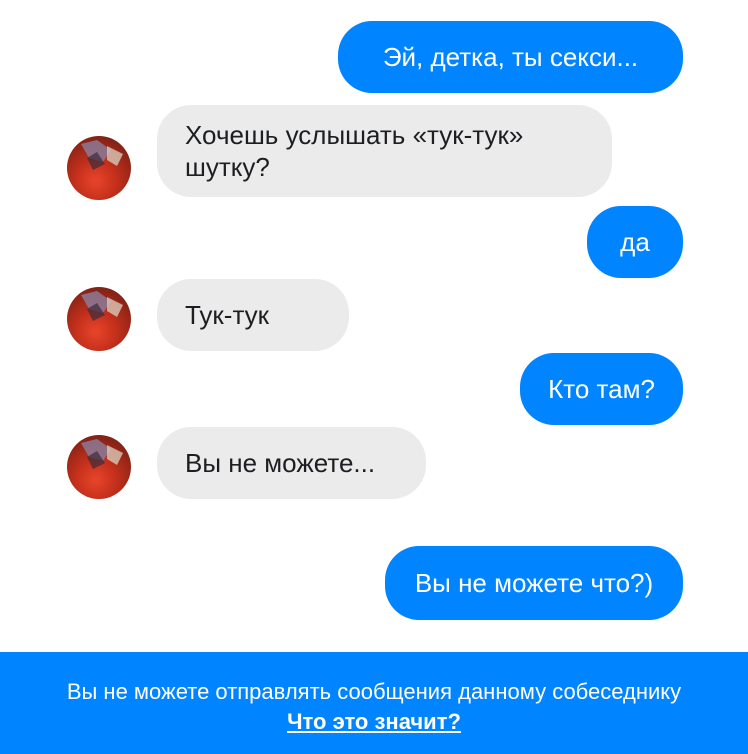 The image size is (748, 754). Describe the element at coordinates (374, 722) in the screenshot. I see `what-does-this-mean-link: Что это значит?` at that location.